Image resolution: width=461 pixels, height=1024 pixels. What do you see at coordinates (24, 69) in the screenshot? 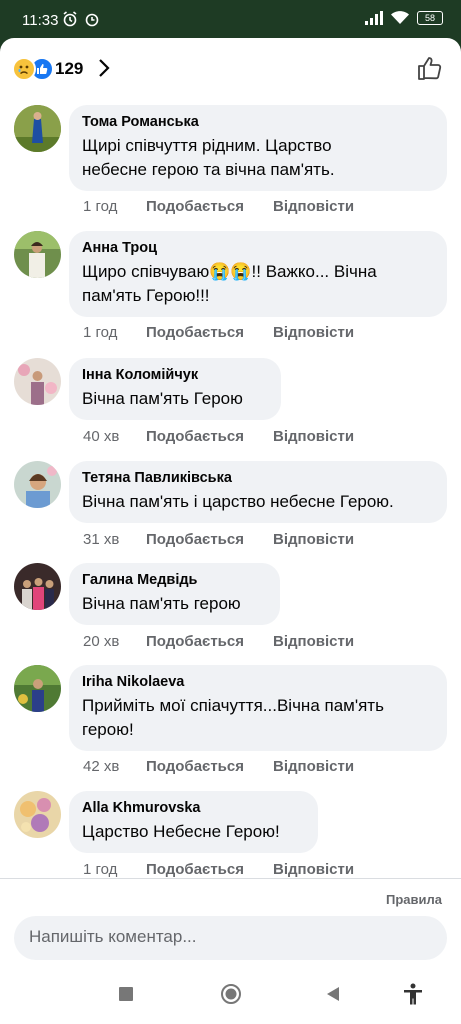
I see `sad-reaction-icon` at bounding box center [24, 69].